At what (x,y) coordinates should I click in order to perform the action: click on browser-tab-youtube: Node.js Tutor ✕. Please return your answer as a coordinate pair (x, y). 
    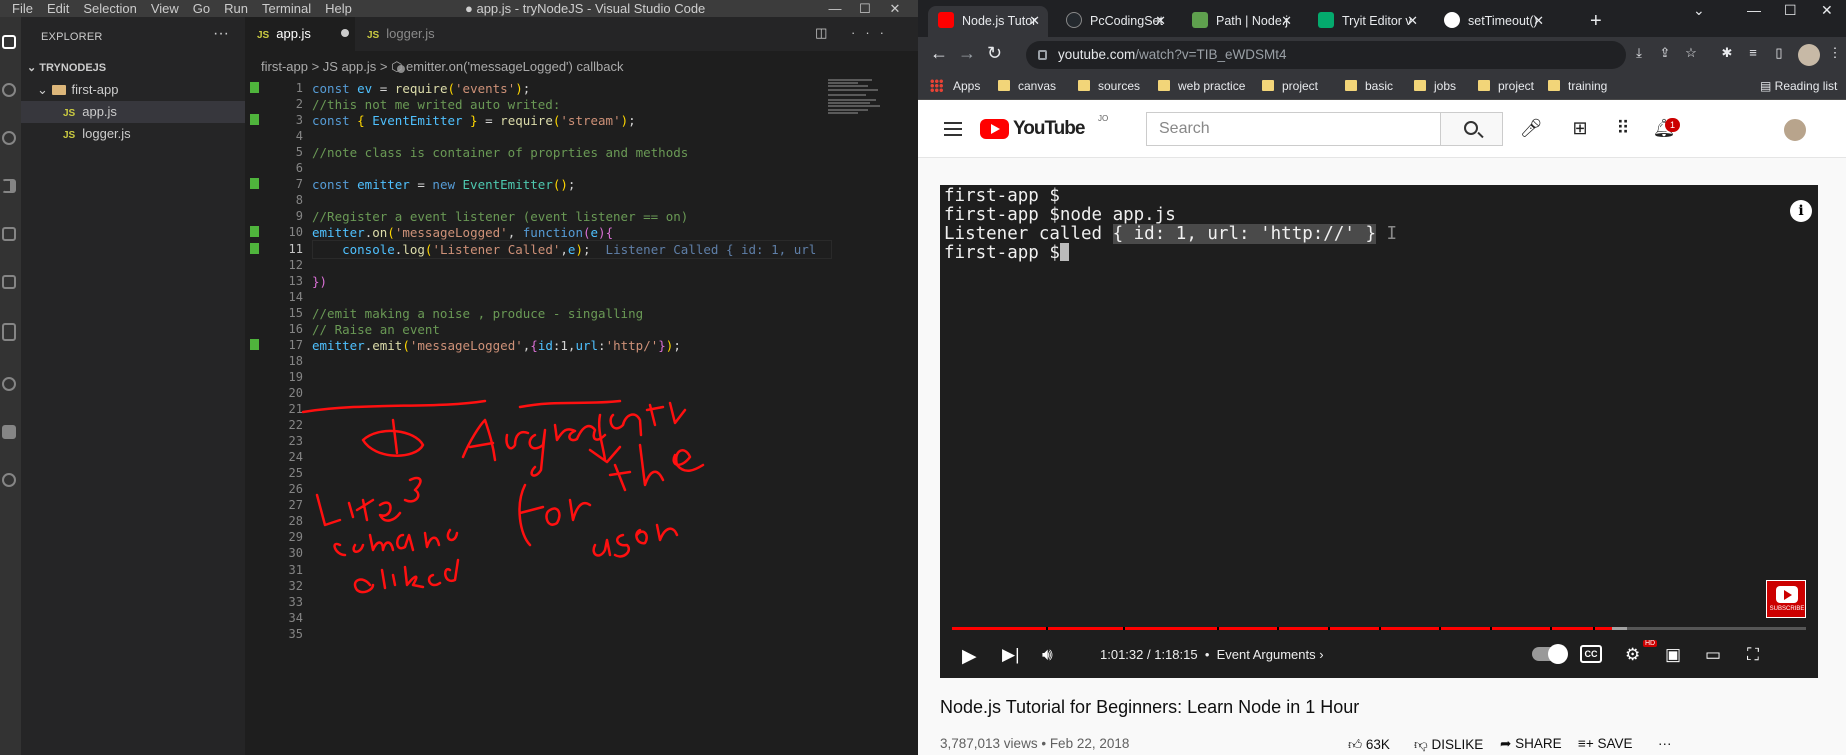
    Looking at the image, I should click on (988, 21).